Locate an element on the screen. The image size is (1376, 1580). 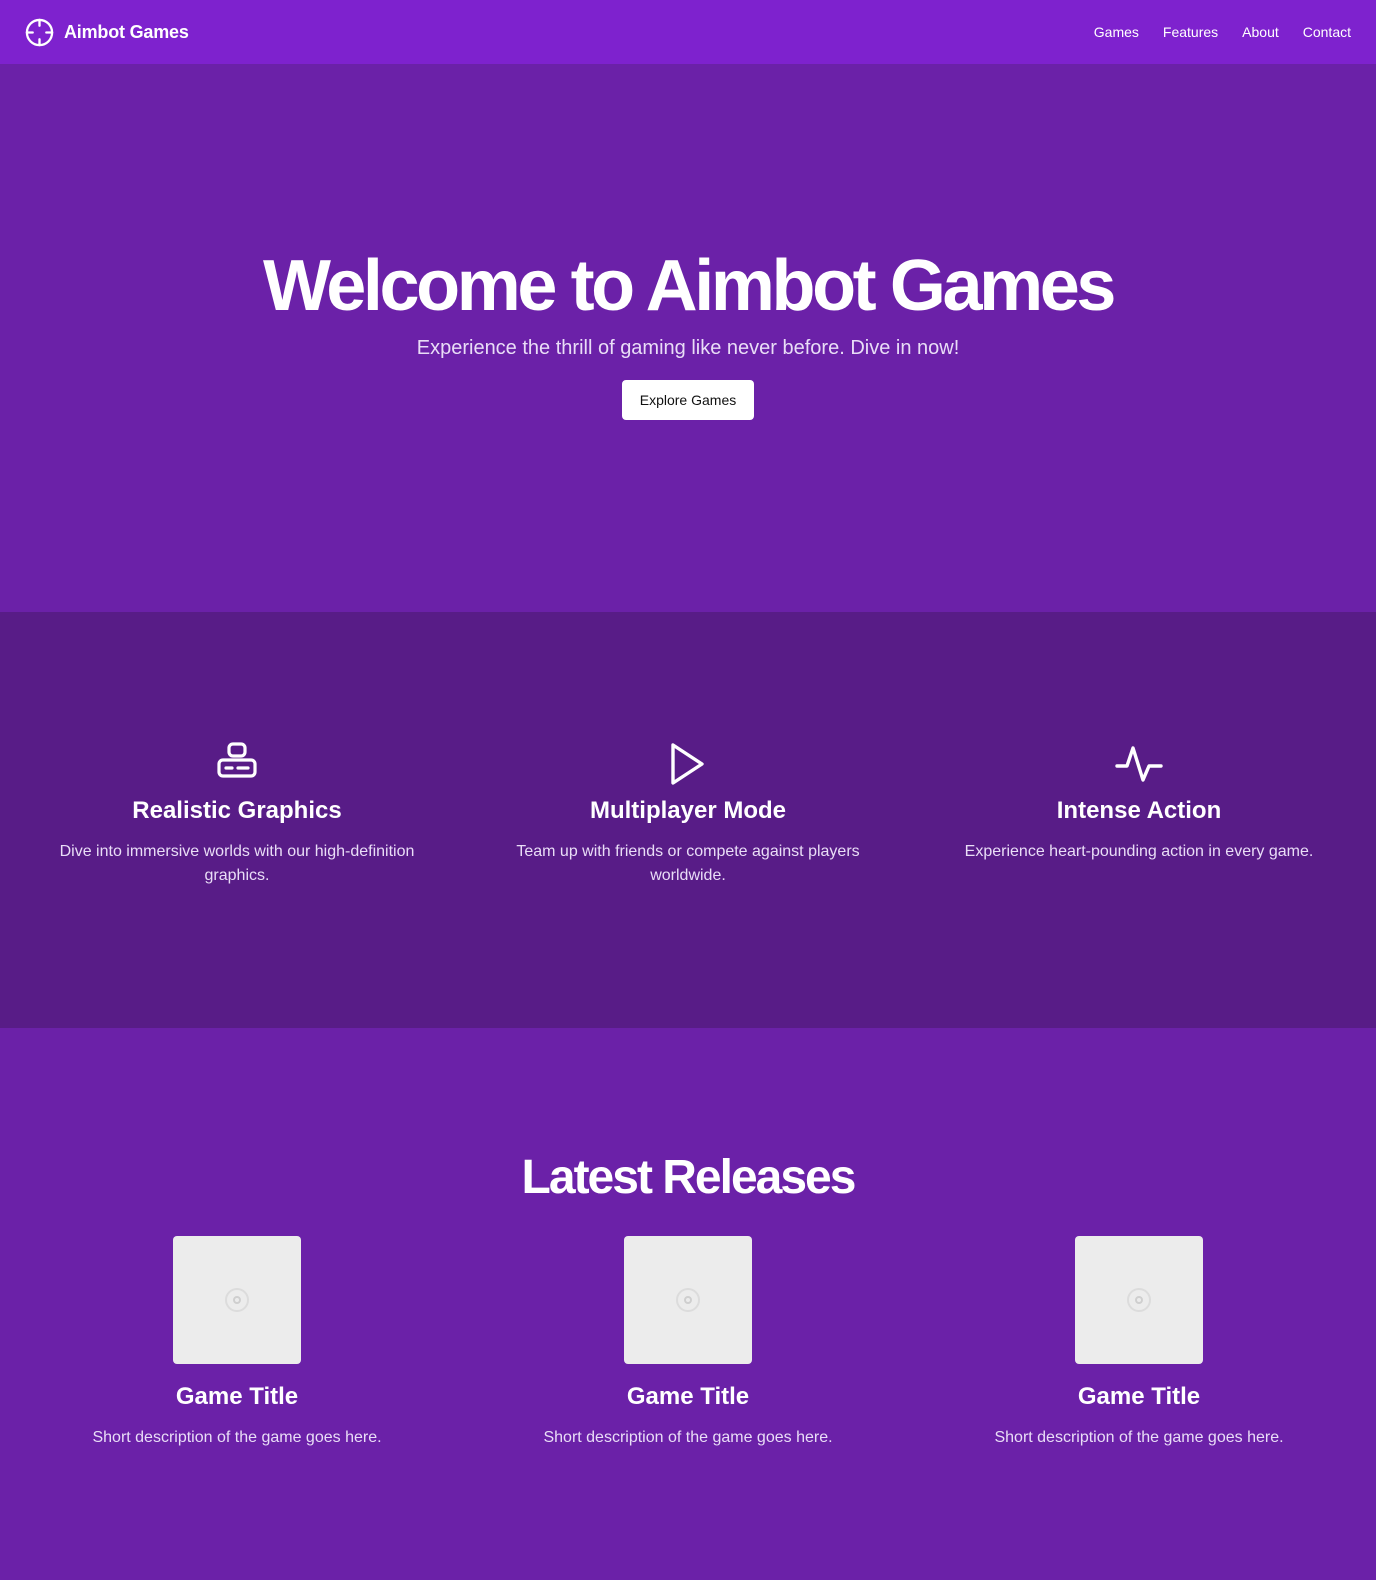
section-title: Latest Releases is located at coordinates (689, 1177).